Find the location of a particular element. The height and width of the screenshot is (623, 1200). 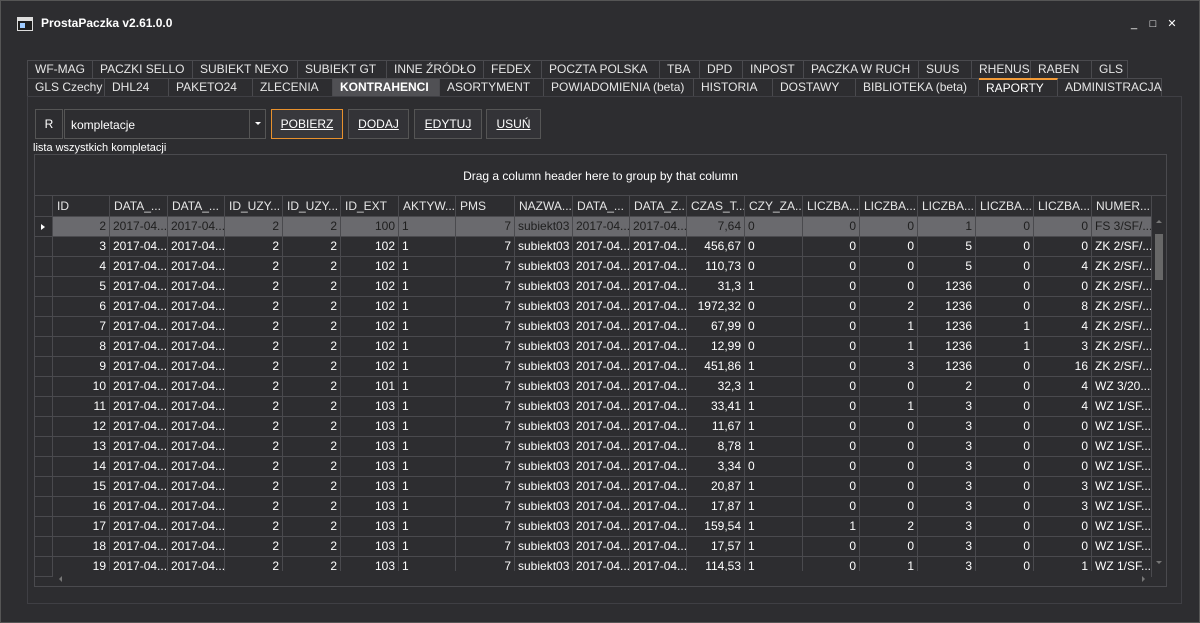

table-cell: 102 is located at coordinates (370, 307).